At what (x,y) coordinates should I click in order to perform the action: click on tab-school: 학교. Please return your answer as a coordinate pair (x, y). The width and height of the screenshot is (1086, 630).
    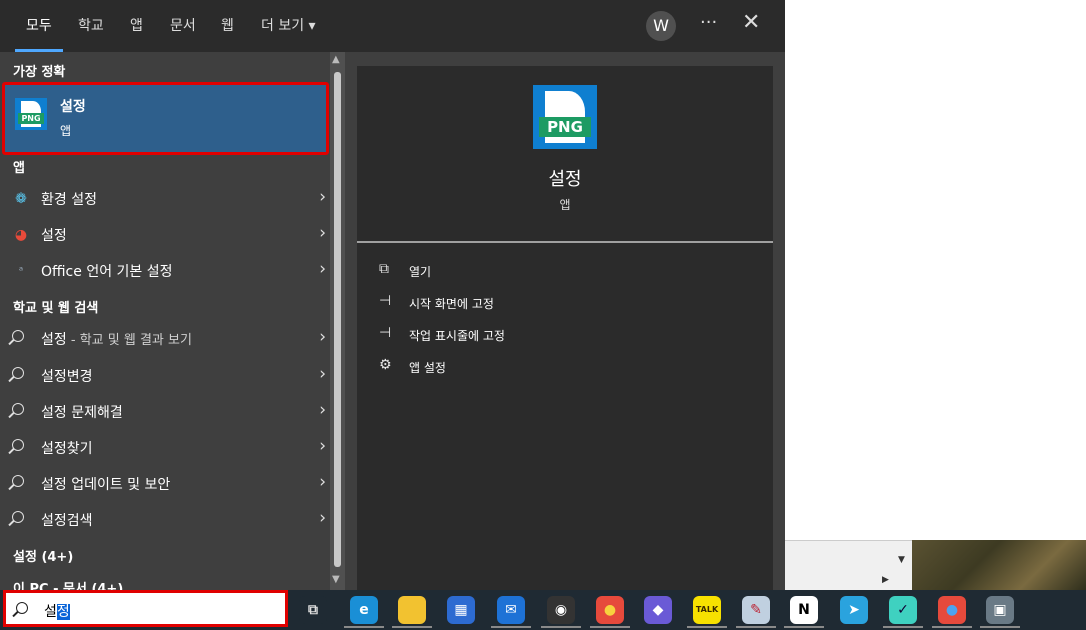
    Looking at the image, I should click on (91, 26).